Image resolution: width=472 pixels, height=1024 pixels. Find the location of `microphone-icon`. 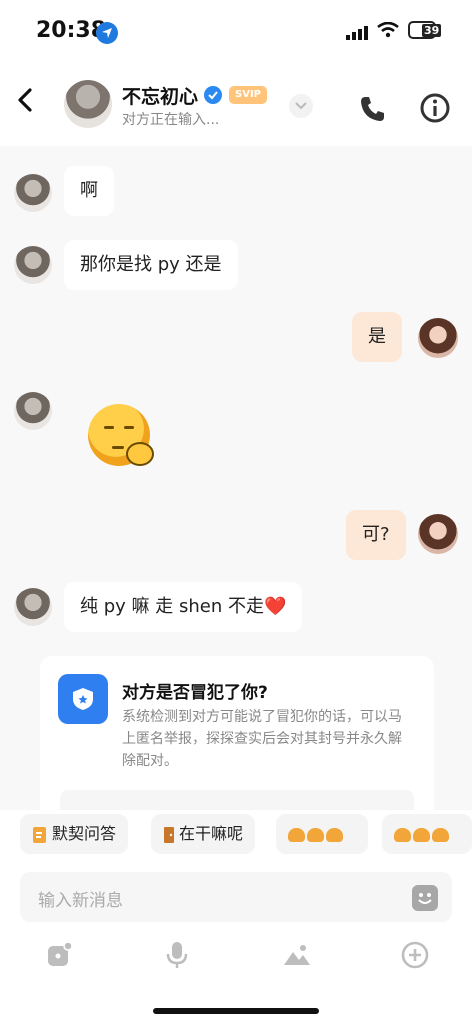

microphone-icon is located at coordinates (177, 955).